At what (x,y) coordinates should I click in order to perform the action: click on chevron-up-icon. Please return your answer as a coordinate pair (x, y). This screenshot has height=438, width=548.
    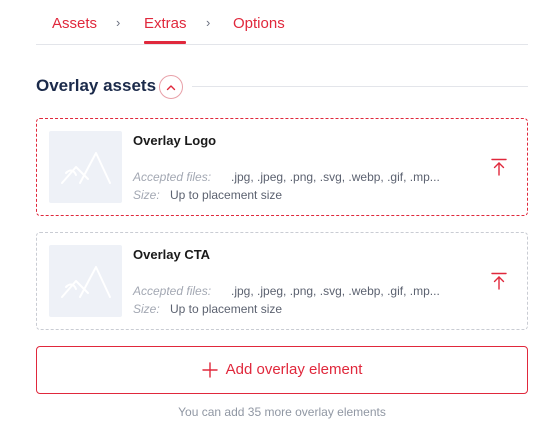
    Looking at the image, I should click on (171, 87).